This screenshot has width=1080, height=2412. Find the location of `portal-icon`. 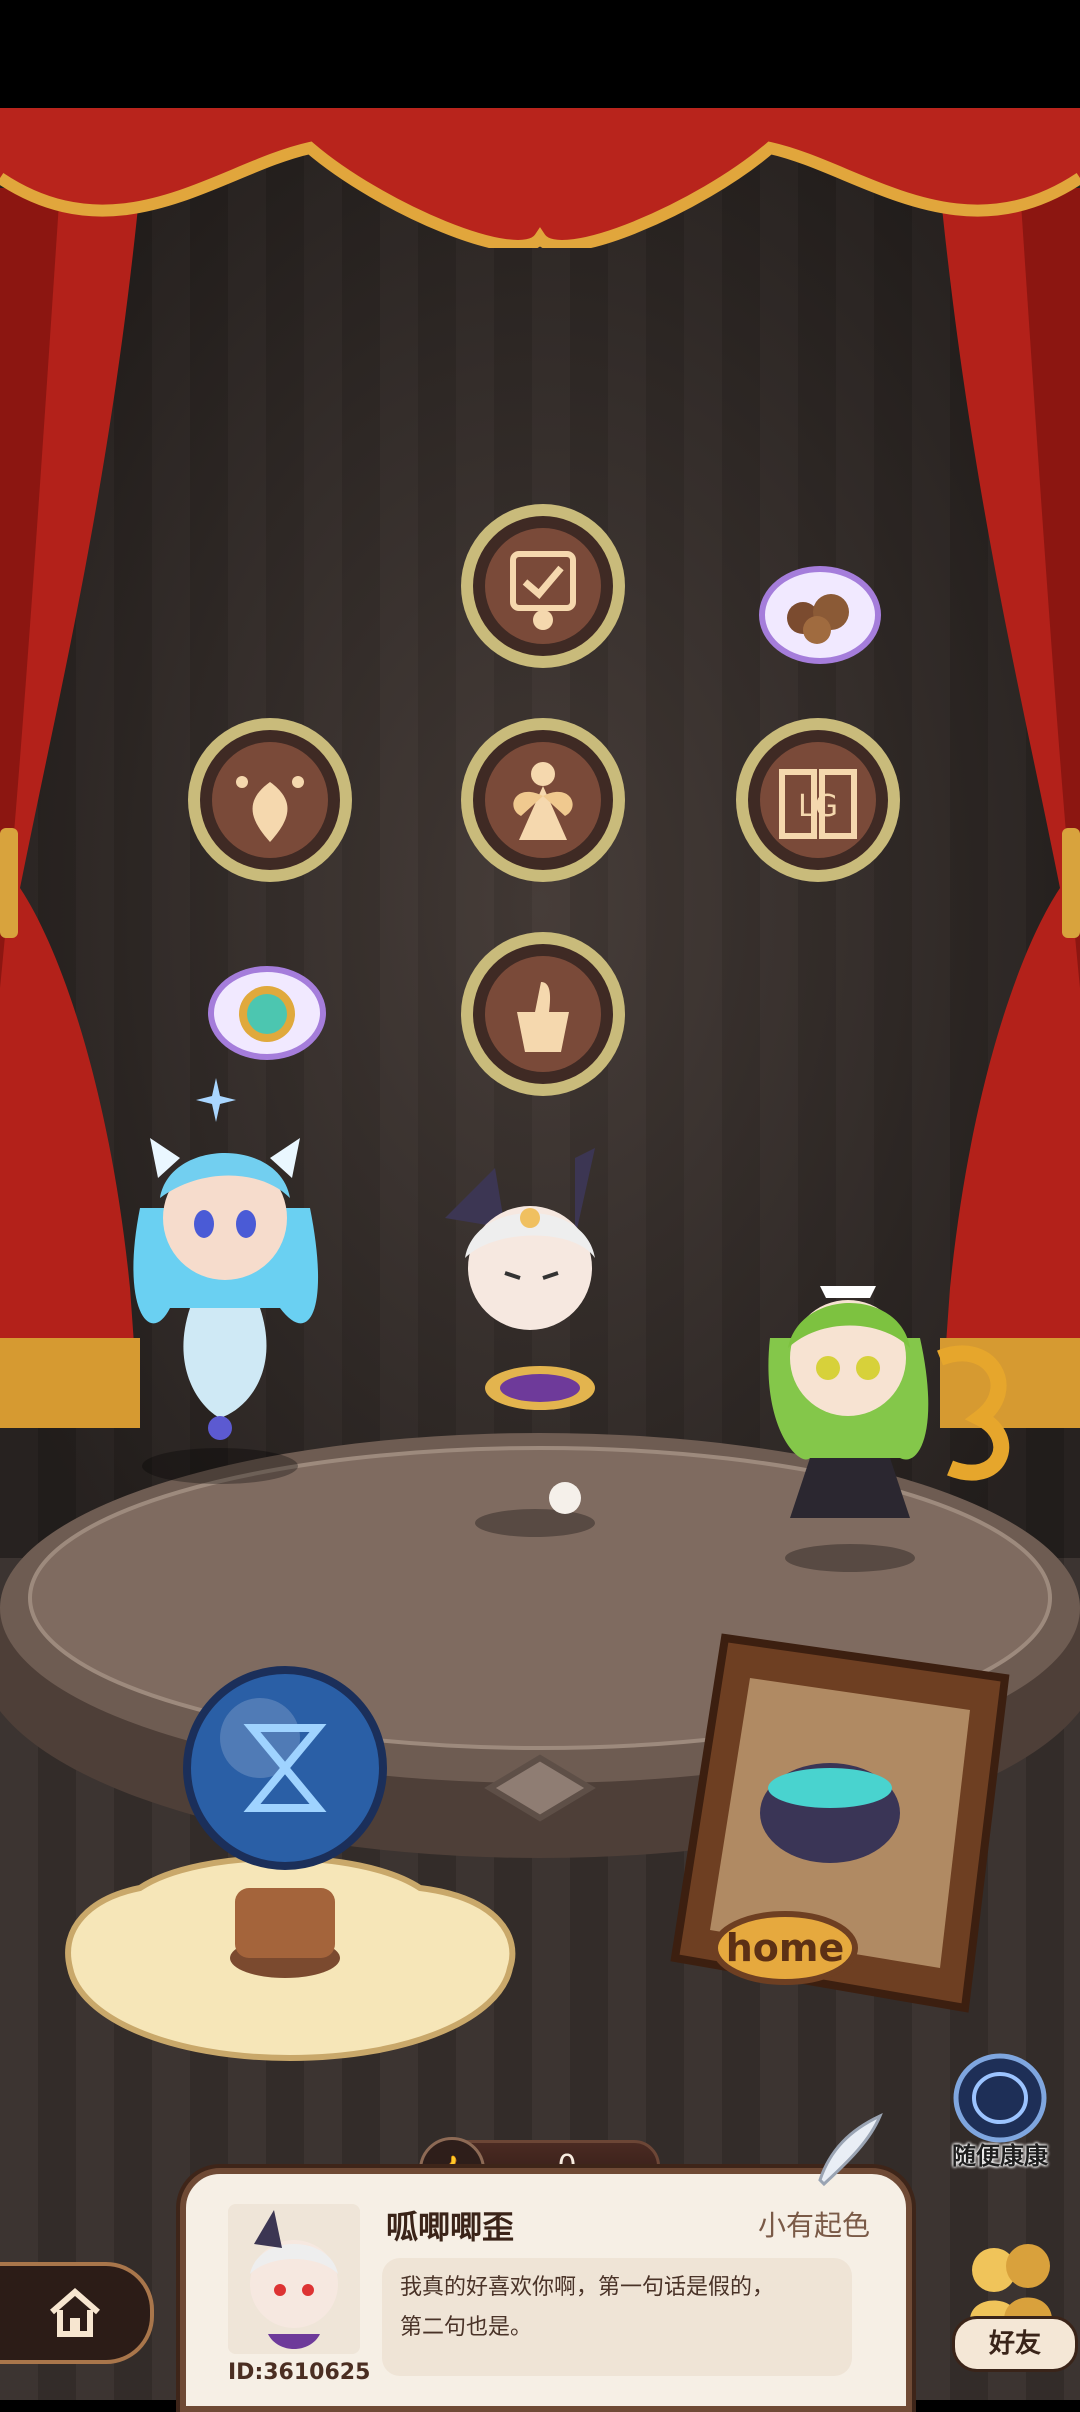

portal-icon is located at coordinates (1000, 2098).